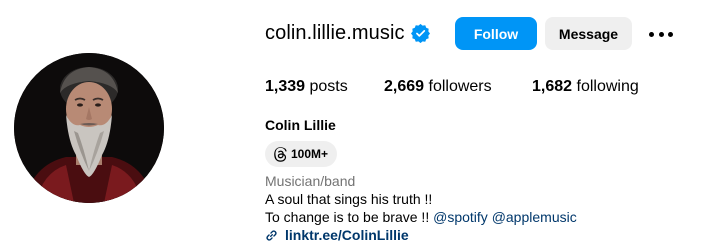 This screenshot has width=711, height=249. Describe the element at coordinates (280, 154) in the screenshot. I see `threads-icon` at that location.